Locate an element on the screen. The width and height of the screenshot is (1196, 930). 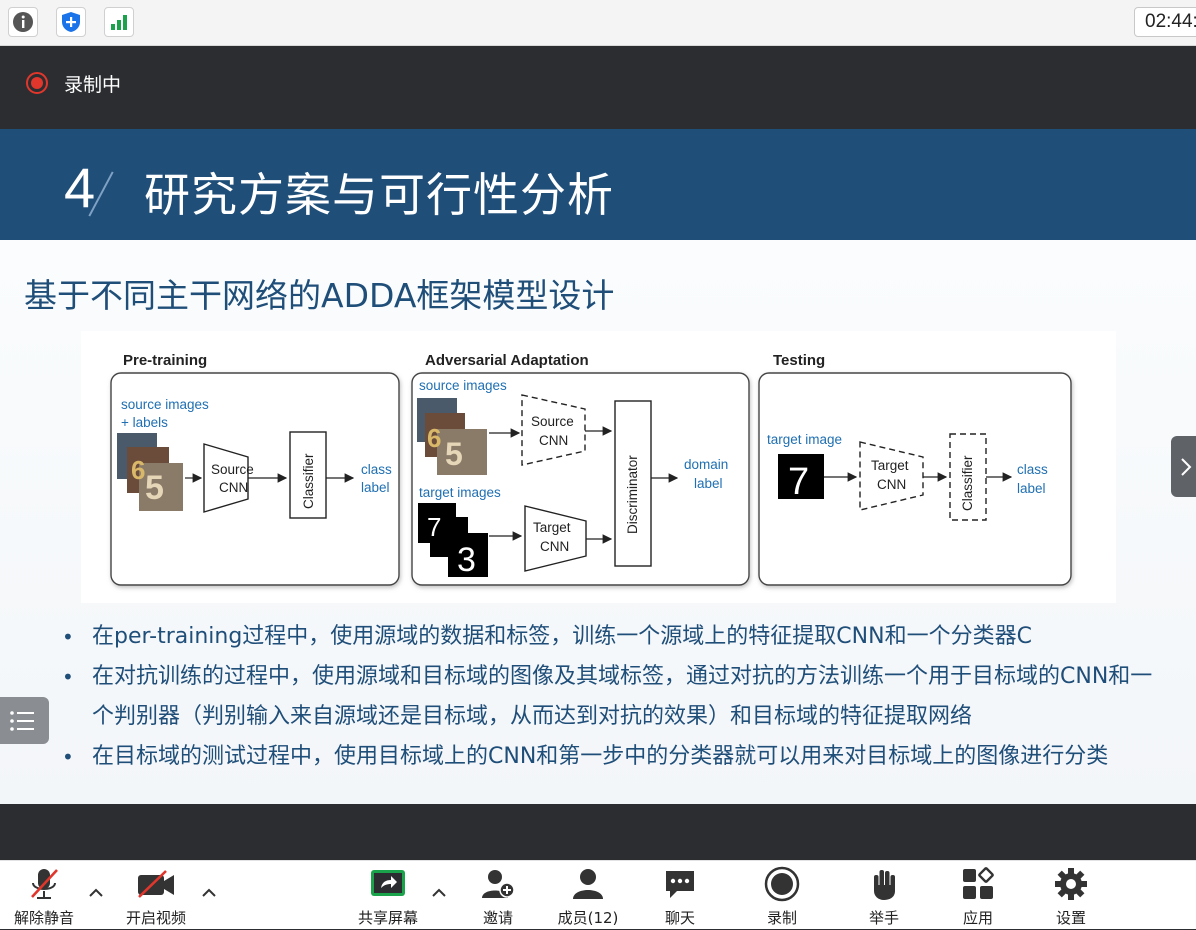
panel-heading-pretraining: Pre-training is located at coordinates (165, 360).